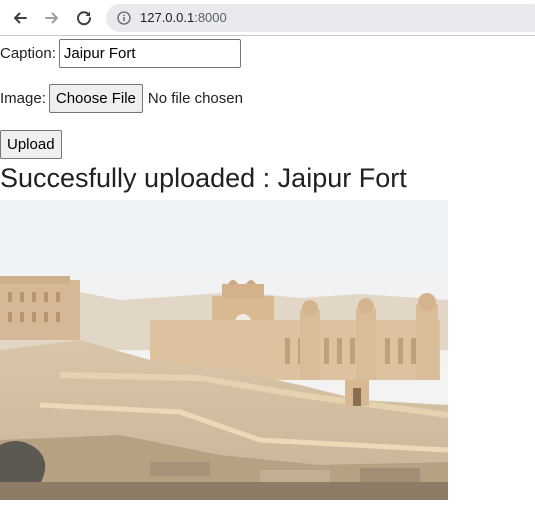  What do you see at coordinates (203, 178) in the screenshot?
I see `upload-success-heading: Succesfully uploaded : Jaipur Fort` at bounding box center [203, 178].